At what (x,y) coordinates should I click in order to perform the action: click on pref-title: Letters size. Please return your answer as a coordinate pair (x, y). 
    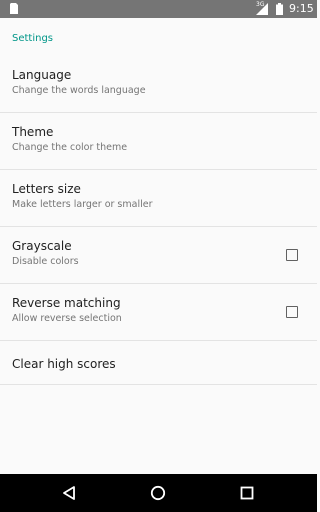
    Looking at the image, I should click on (46, 189).